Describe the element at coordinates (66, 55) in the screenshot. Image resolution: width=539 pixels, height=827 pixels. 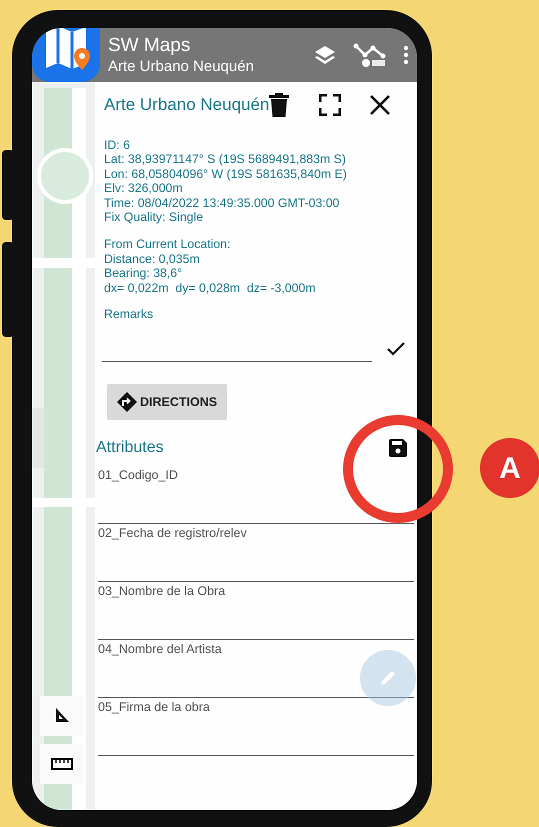
I see `app-logo-icon` at that location.